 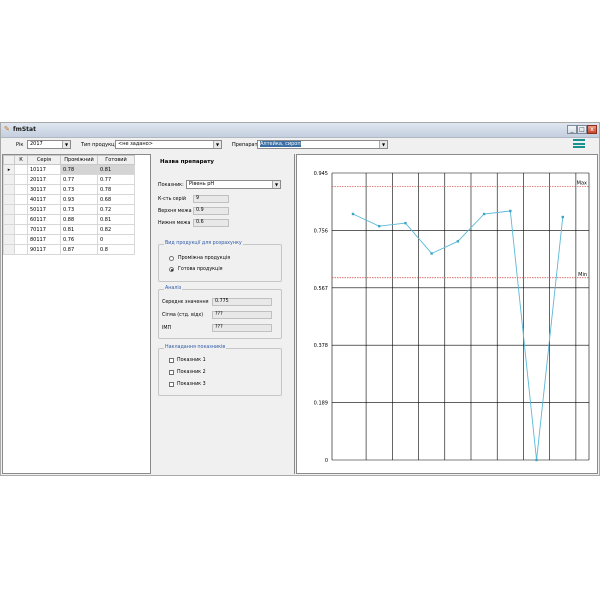 I want to click on cell-series: 60117, so click(x=44, y=219).